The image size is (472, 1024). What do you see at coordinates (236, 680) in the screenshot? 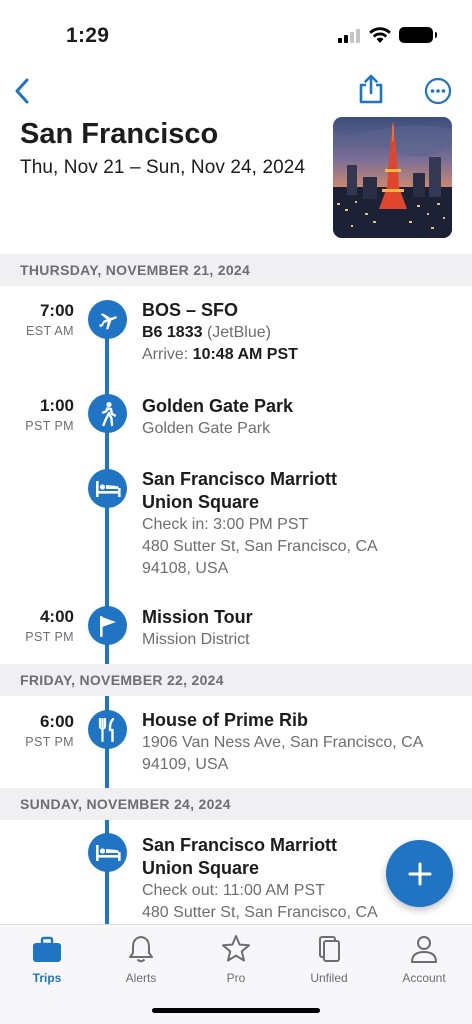
I see `day-header: FRIDAY, NOVEMBER 22, 2024` at bounding box center [236, 680].